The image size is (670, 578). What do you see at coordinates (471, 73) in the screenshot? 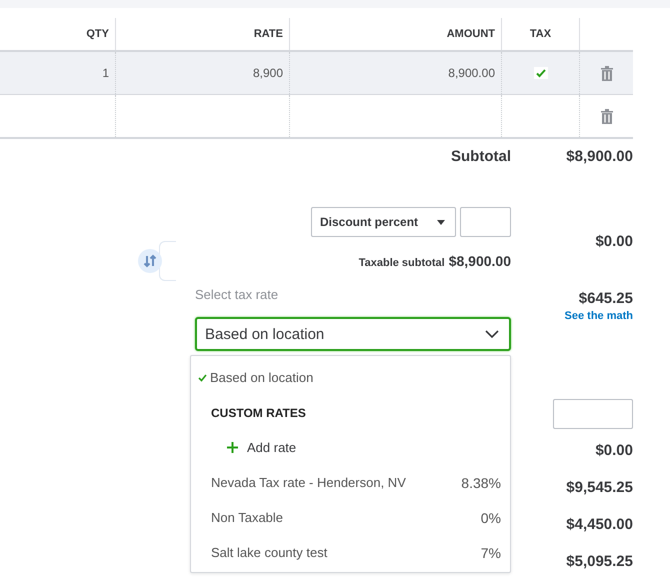
I see `table-cell: 8,900.00` at bounding box center [471, 73].